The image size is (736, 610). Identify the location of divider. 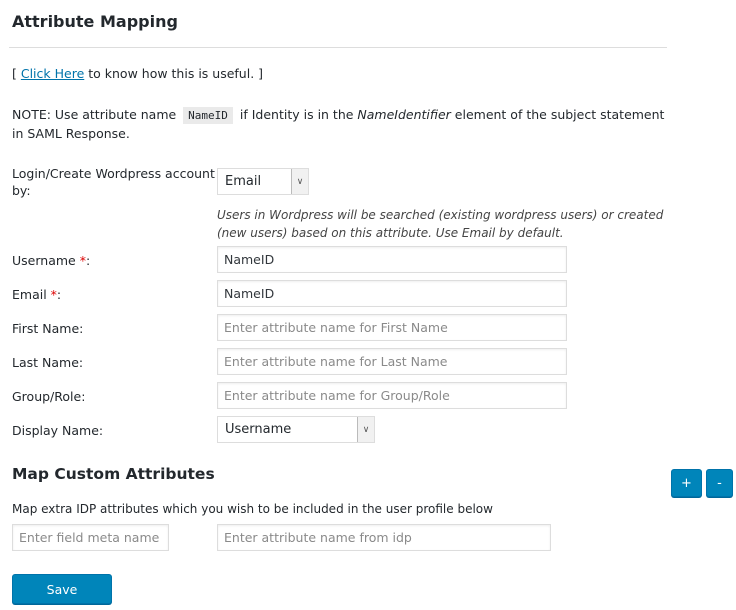
(338, 47).